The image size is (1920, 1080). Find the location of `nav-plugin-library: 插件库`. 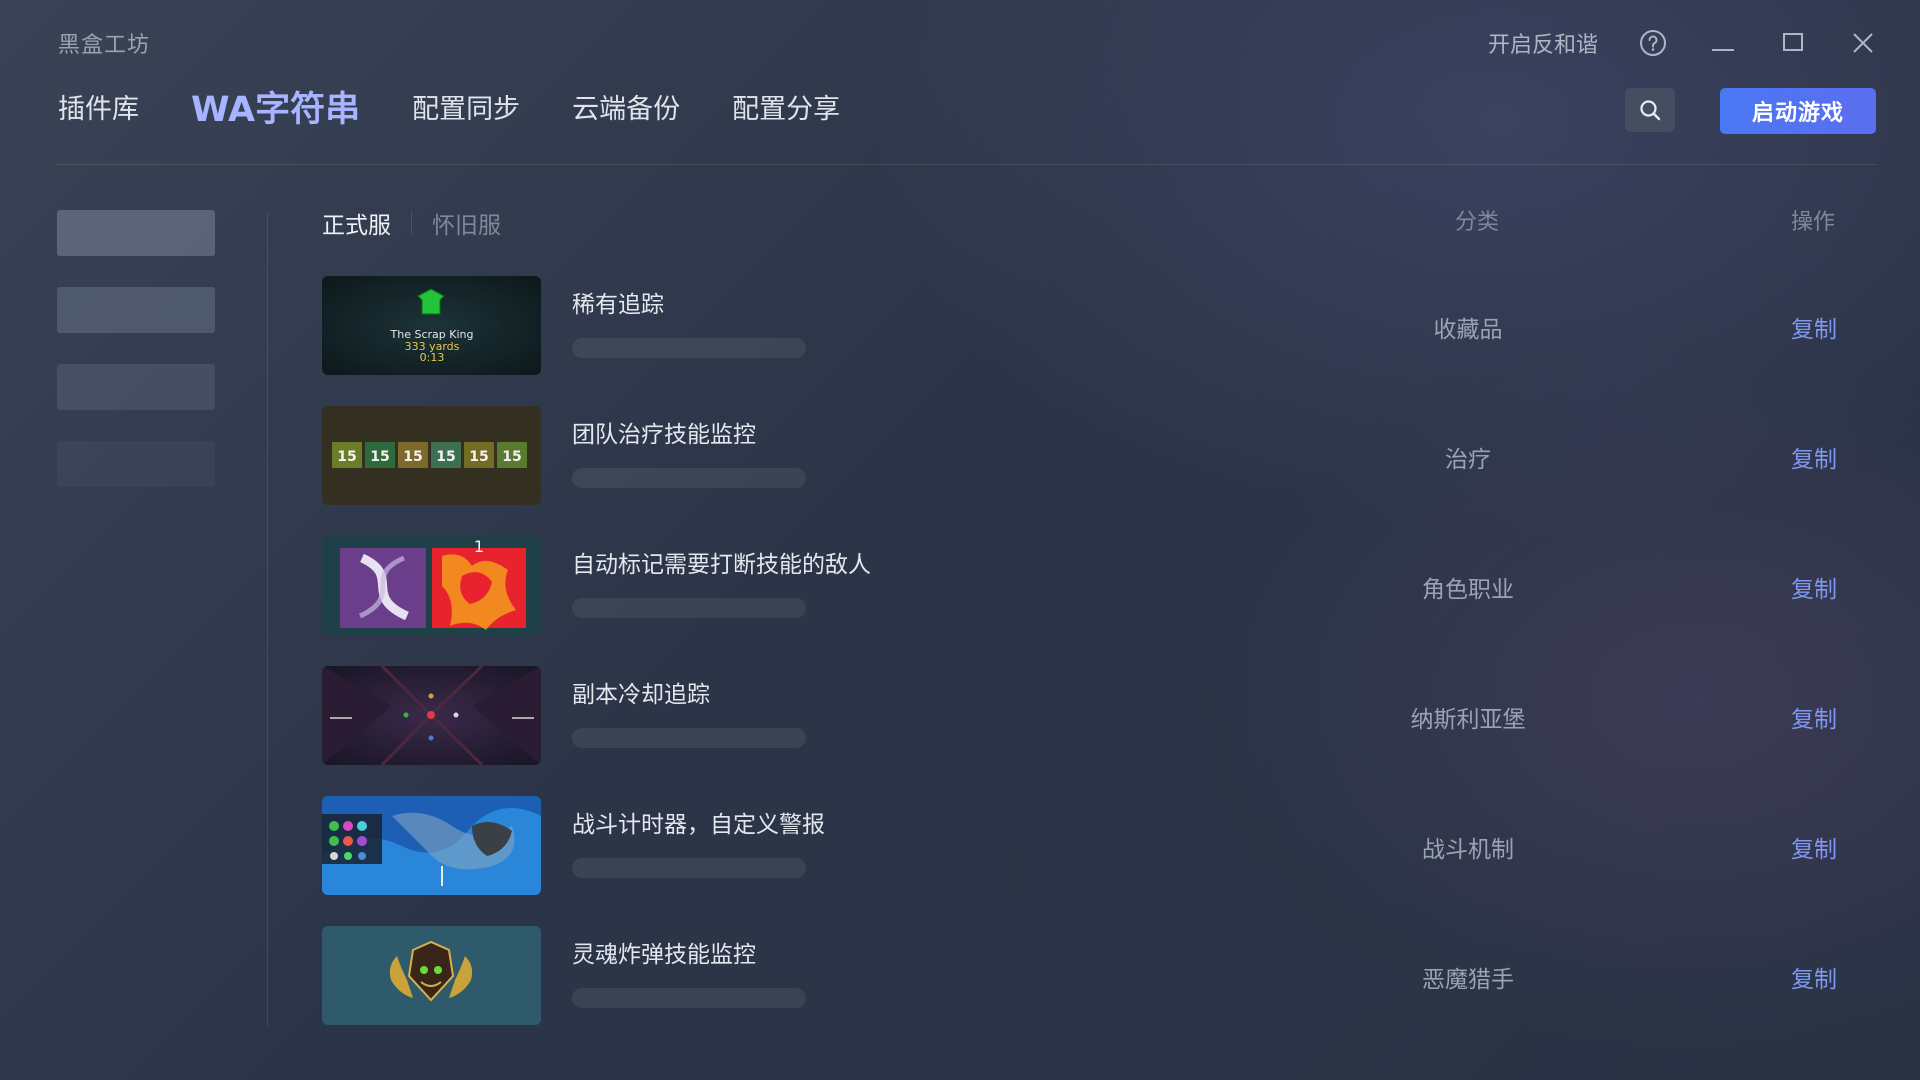

nav-plugin-library: 插件库 is located at coordinates (98, 110).